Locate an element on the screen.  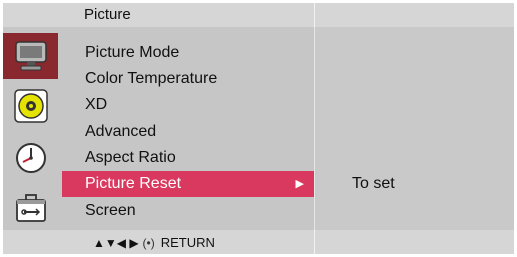
nav-arrows-icon: ▲▼◀ ▶ is located at coordinates (116, 242).